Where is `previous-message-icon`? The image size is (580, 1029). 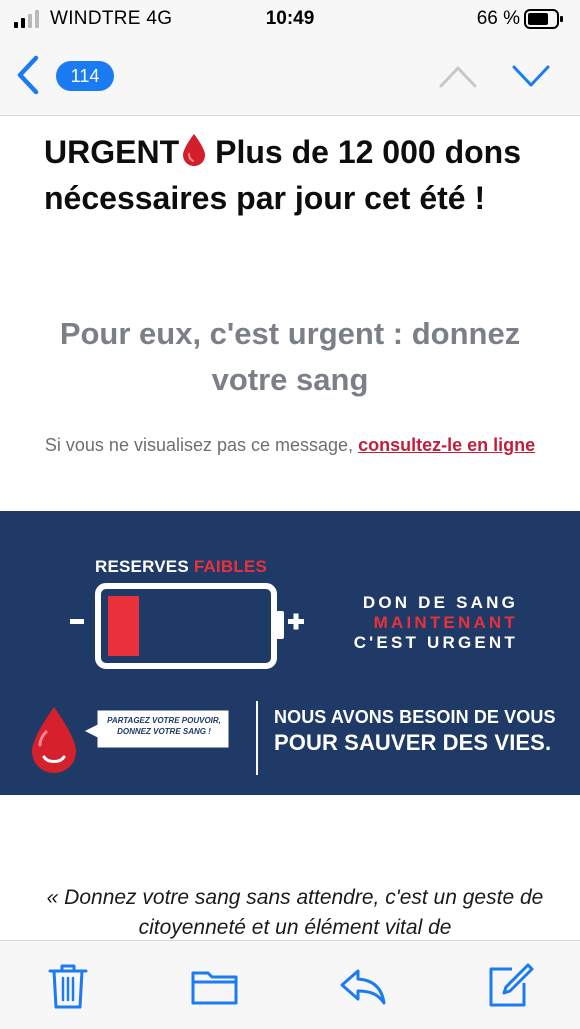
previous-message-icon is located at coordinates (458, 77).